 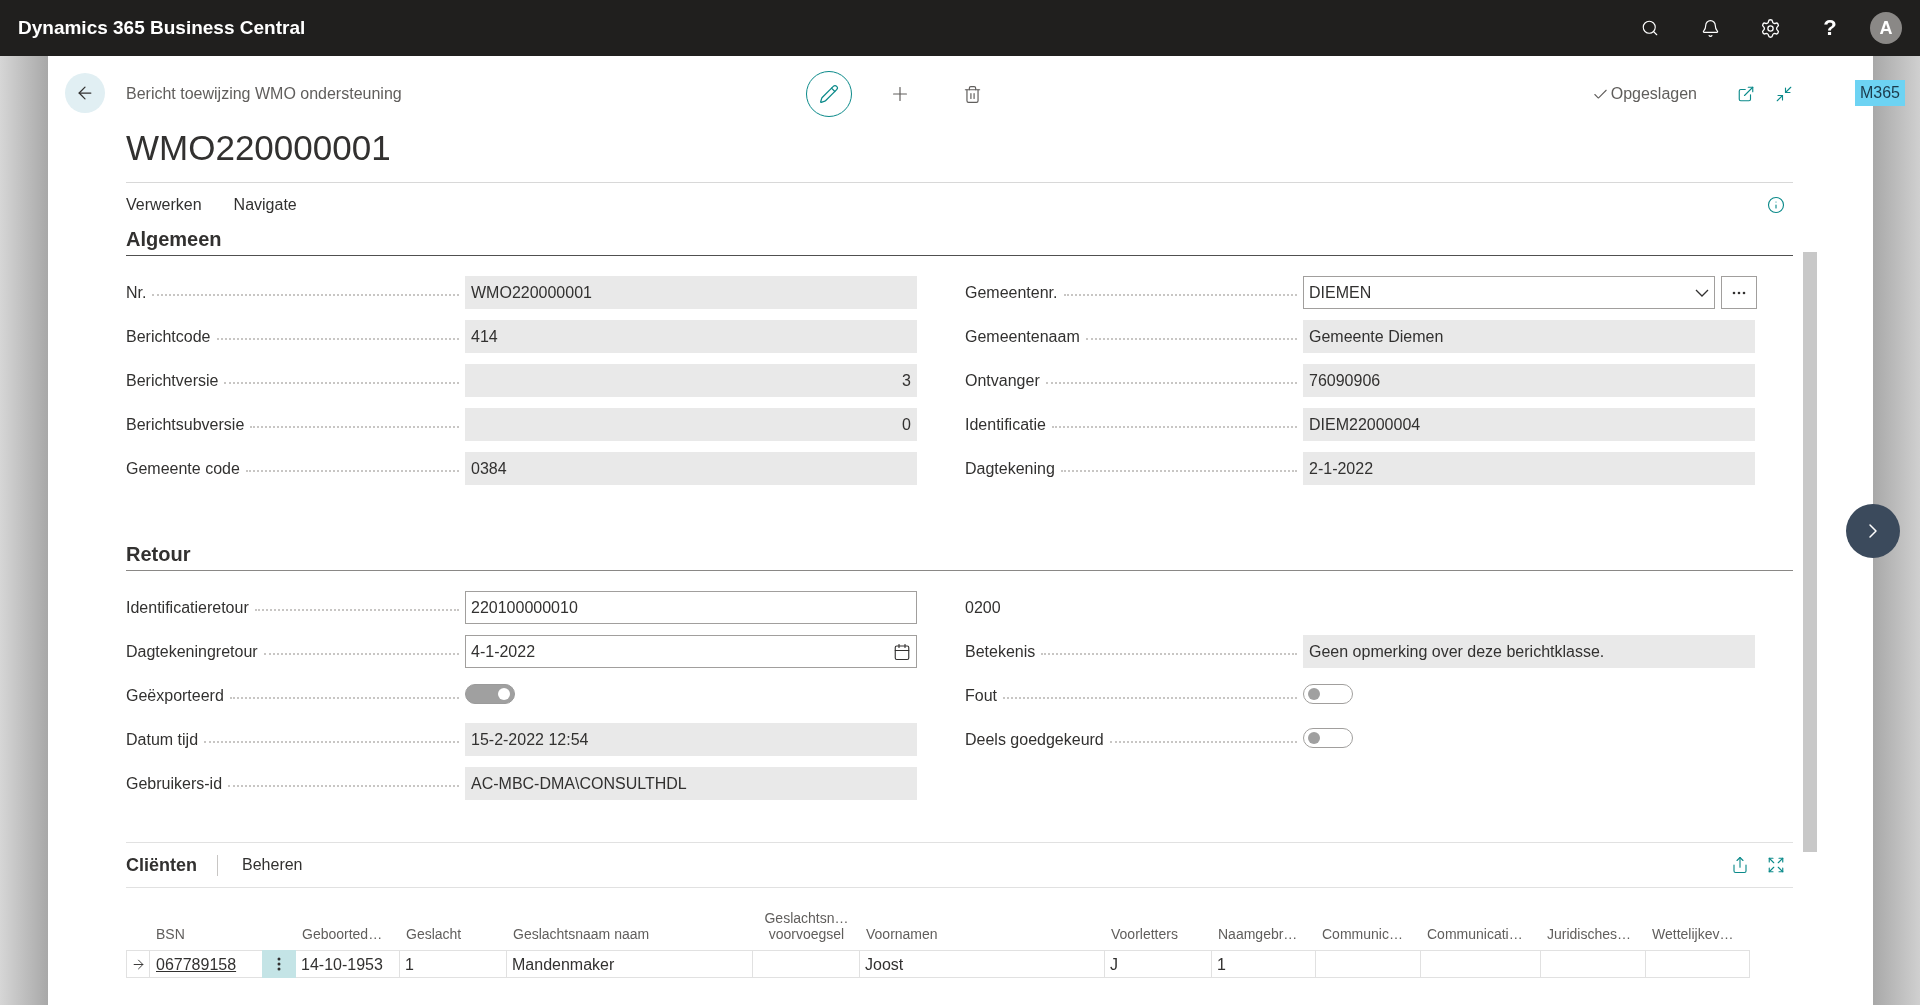 What do you see at coordinates (1011, 292) in the screenshot?
I see `field-label: Gemeentenr.` at bounding box center [1011, 292].